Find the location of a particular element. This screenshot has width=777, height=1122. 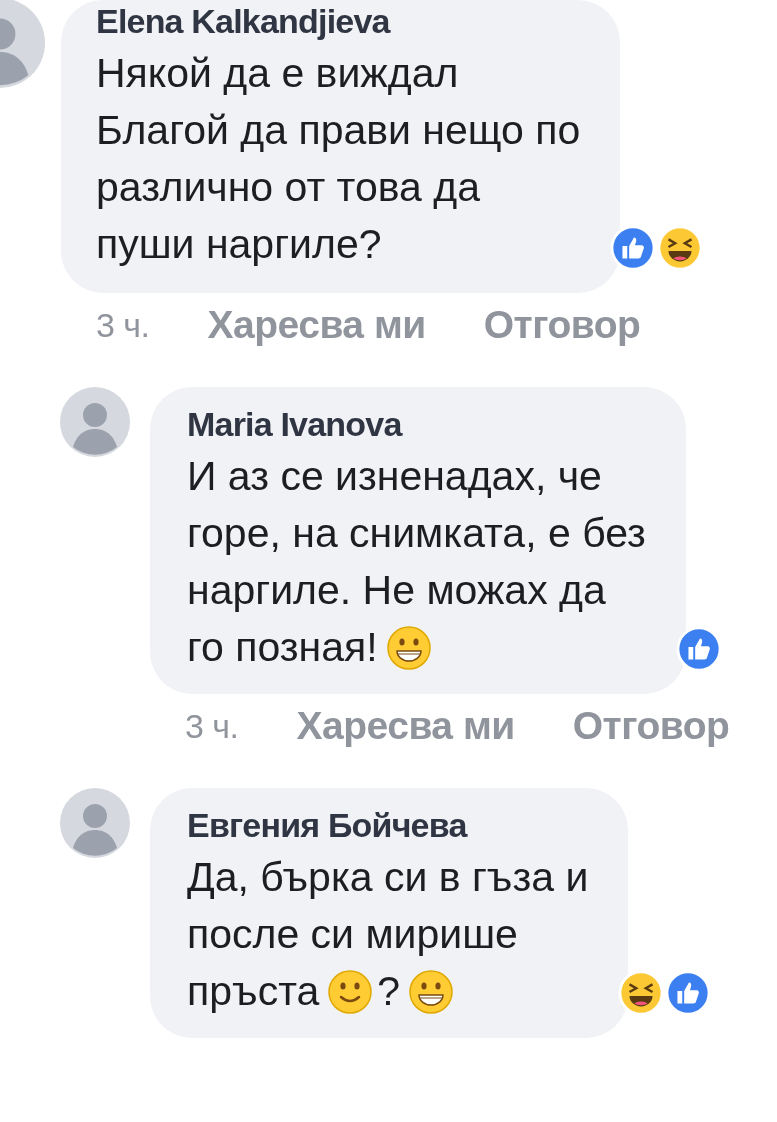

author-name: Elena Kalkandjieva is located at coordinates (338, 21).